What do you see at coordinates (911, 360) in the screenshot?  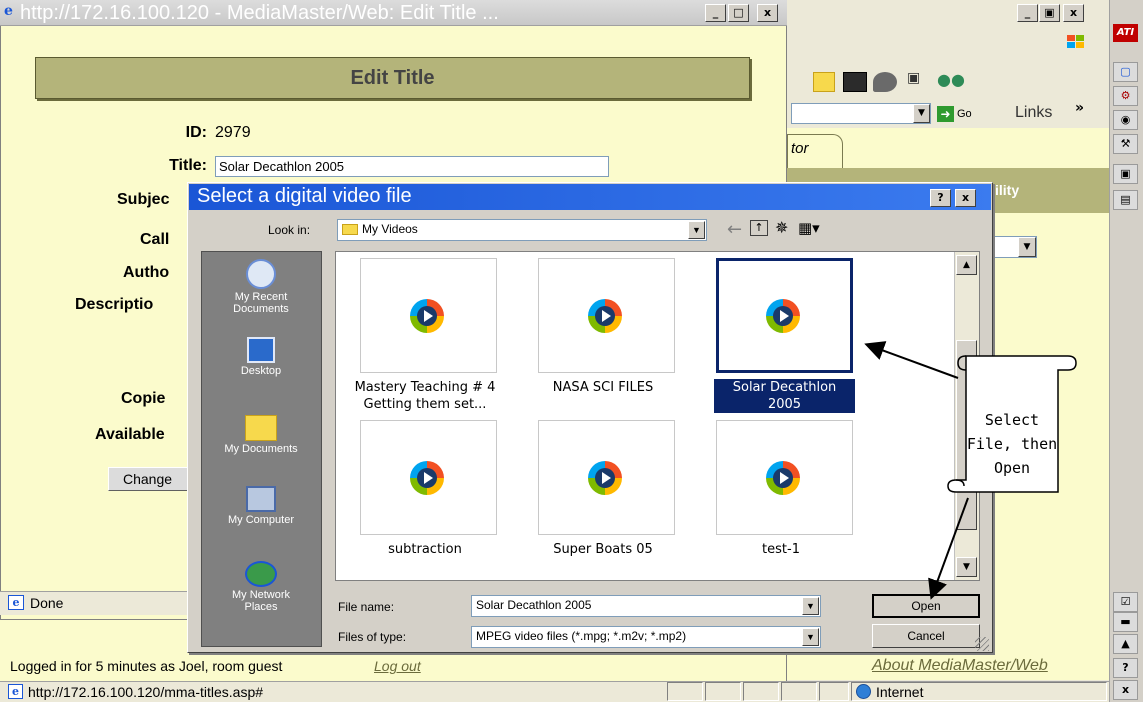 I see `callout-arrow-to-file` at bounding box center [911, 360].